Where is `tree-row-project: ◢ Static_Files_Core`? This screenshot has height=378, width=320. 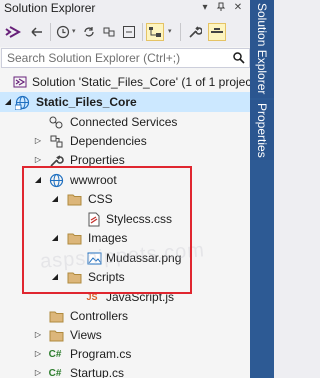 tree-row-project: ◢ Static_Files_Core is located at coordinates (125, 102).